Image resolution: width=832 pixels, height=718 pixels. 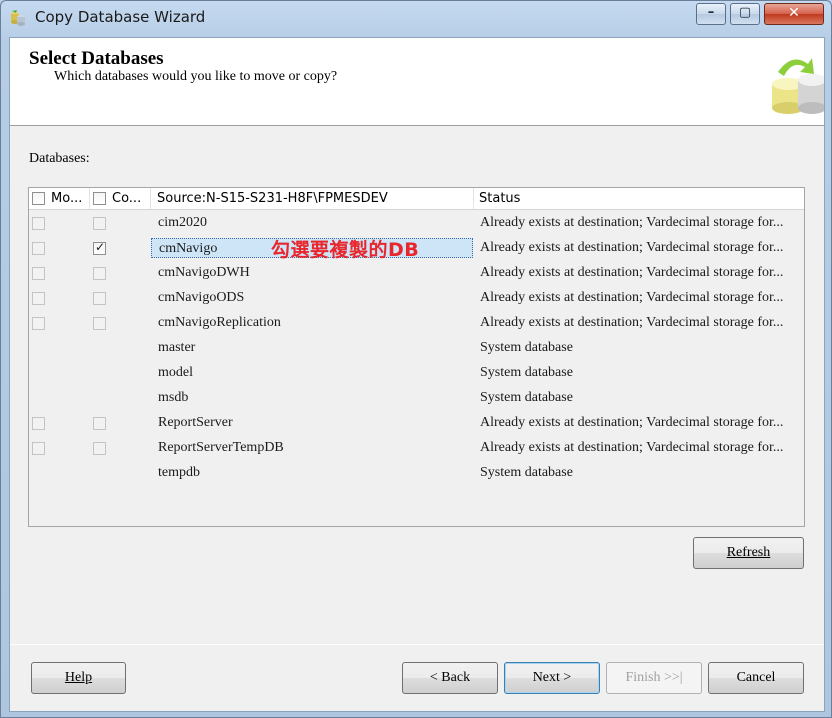 I want to click on database-name: msdb, so click(x=312, y=398).